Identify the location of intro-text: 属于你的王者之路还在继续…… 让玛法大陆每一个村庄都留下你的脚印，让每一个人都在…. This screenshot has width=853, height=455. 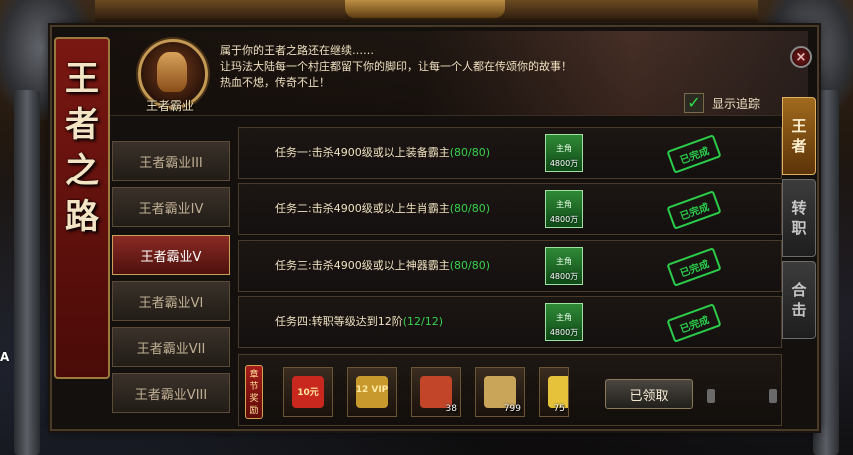
(430, 67).